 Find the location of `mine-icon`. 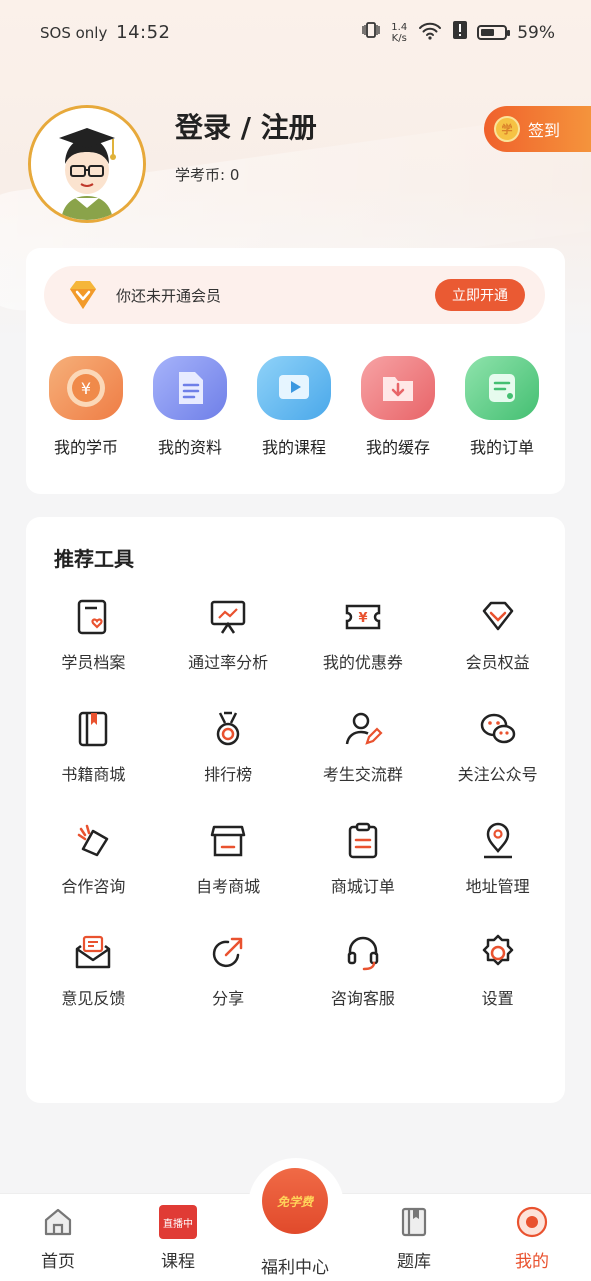

mine-icon is located at coordinates (532, 1222).